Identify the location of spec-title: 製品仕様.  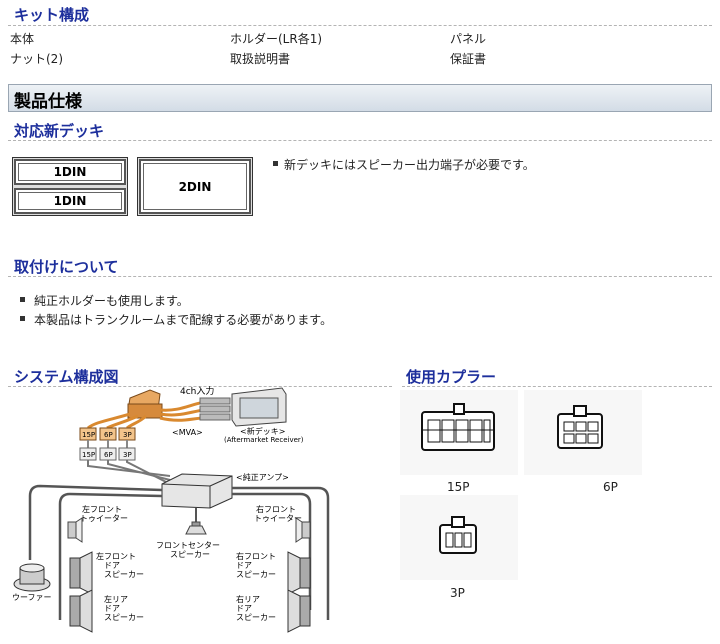
(48, 102).